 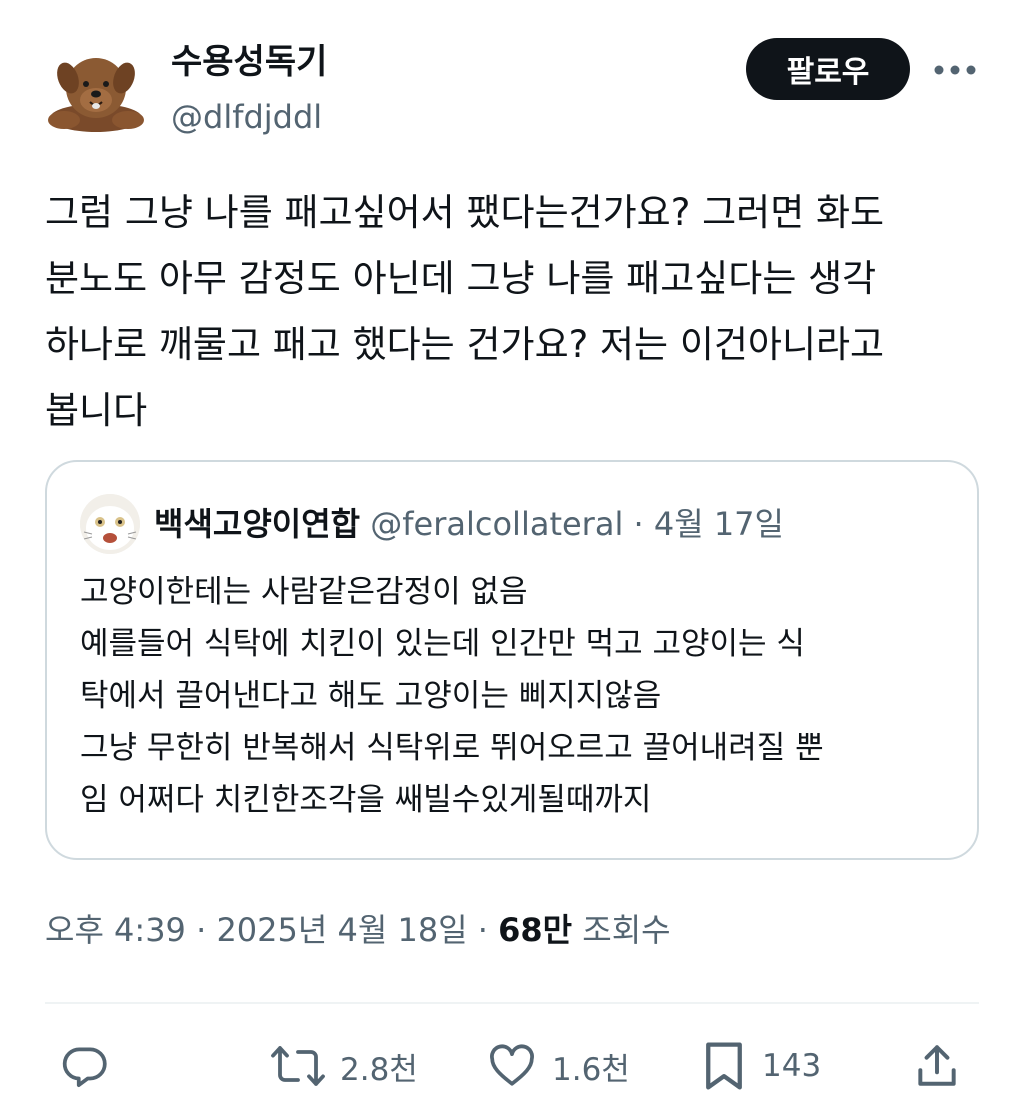 I want to click on author-handle: @dlfdjddl, so click(x=246, y=117).